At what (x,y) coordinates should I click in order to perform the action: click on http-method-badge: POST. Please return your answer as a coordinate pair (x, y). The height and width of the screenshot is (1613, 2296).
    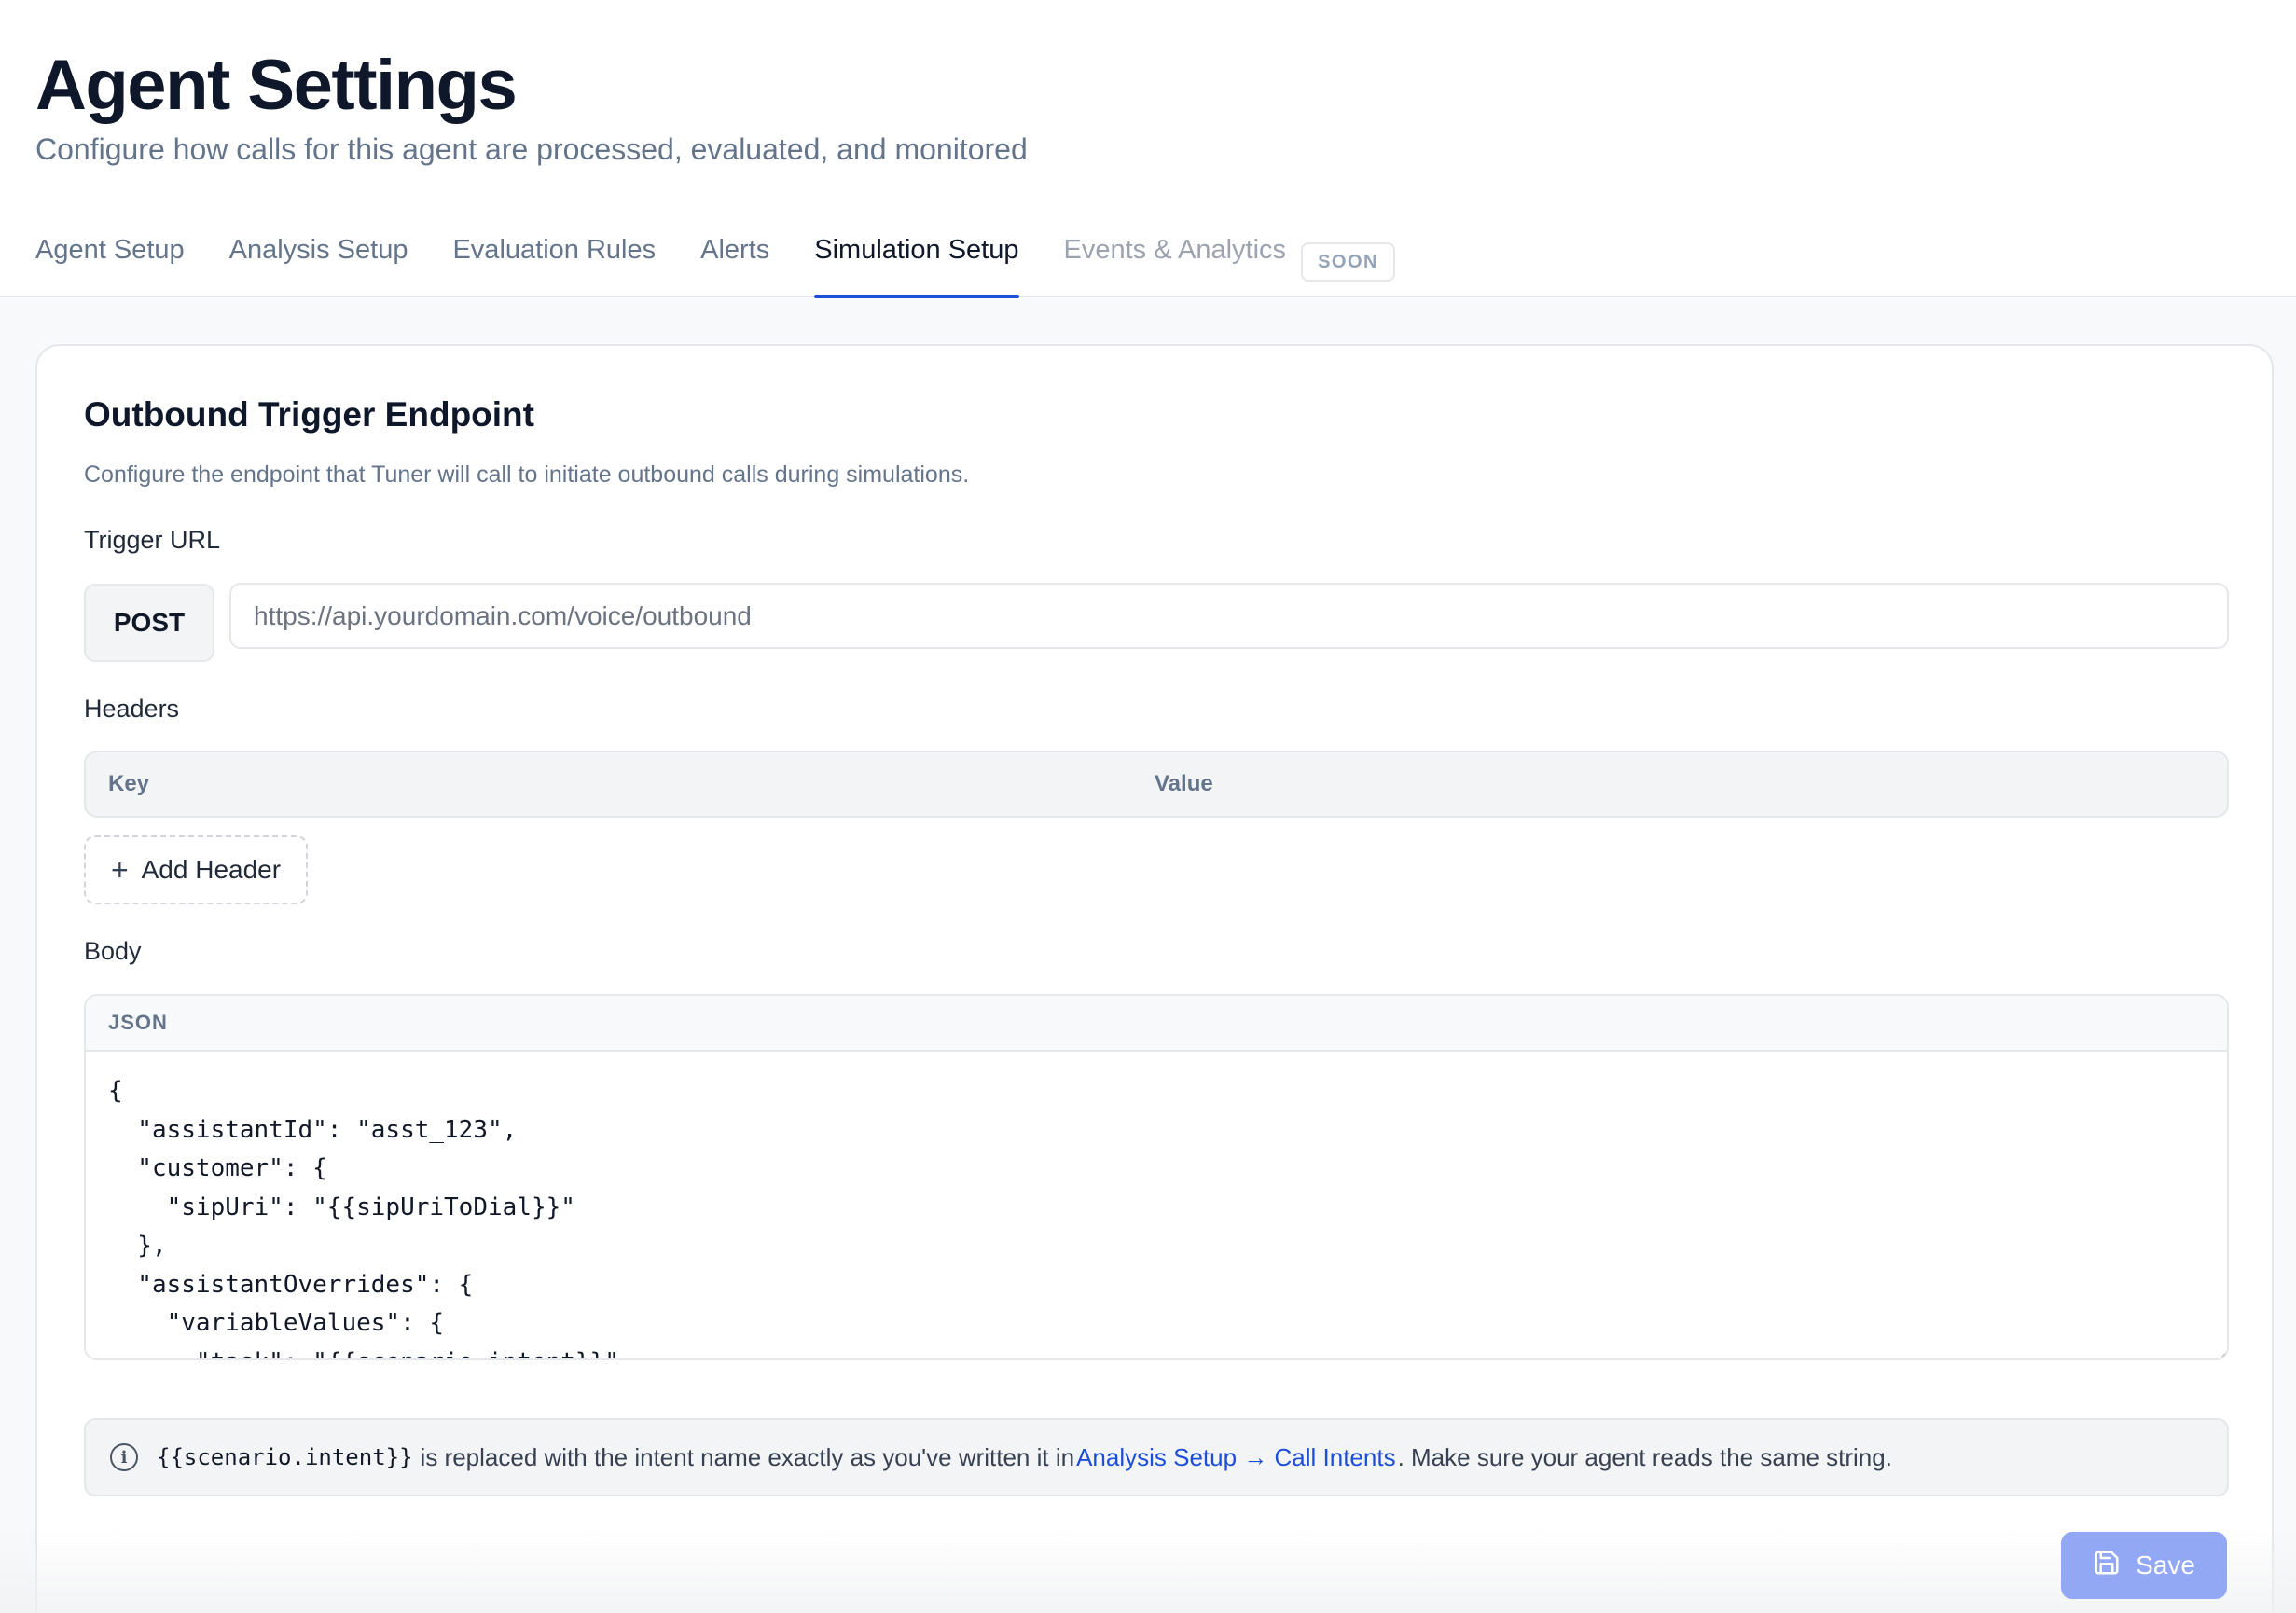
    Looking at the image, I should click on (149, 623).